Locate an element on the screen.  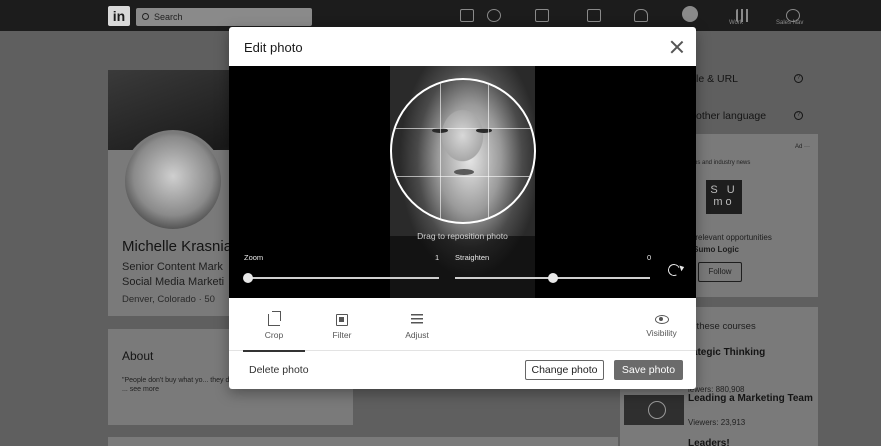
network-icon is located at coordinates (494, 15).